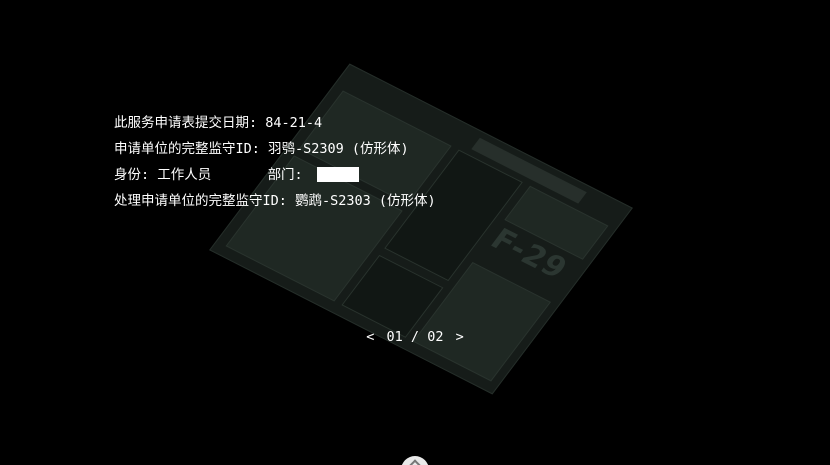 This screenshot has width=830, height=465. Describe the element at coordinates (481, 322) in the screenshot. I see `form-cell` at that location.